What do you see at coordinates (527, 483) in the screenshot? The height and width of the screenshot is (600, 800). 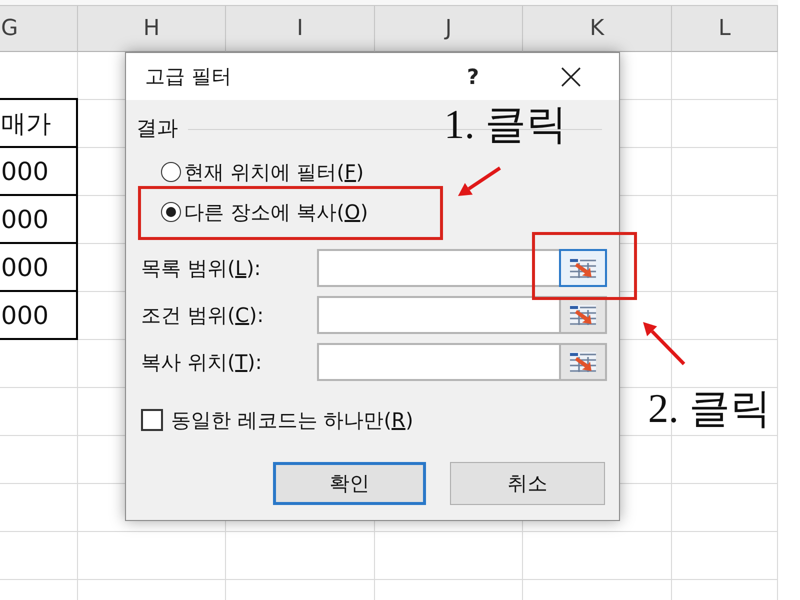 I see `cancel-button: 취소` at bounding box center [527, 483].